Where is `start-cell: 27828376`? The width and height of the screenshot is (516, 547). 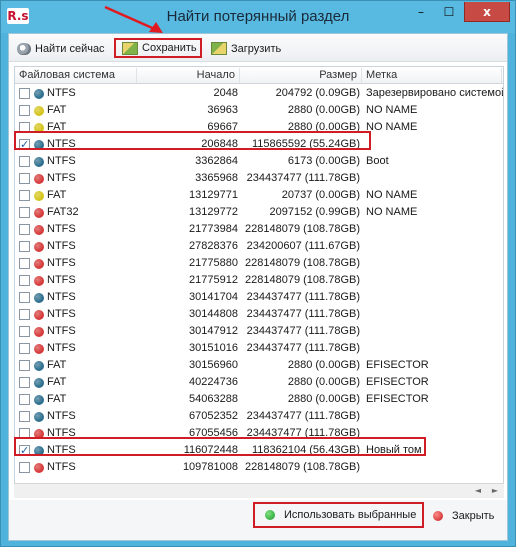 start-cell: 27828376 is located at coordinates (213, 246).